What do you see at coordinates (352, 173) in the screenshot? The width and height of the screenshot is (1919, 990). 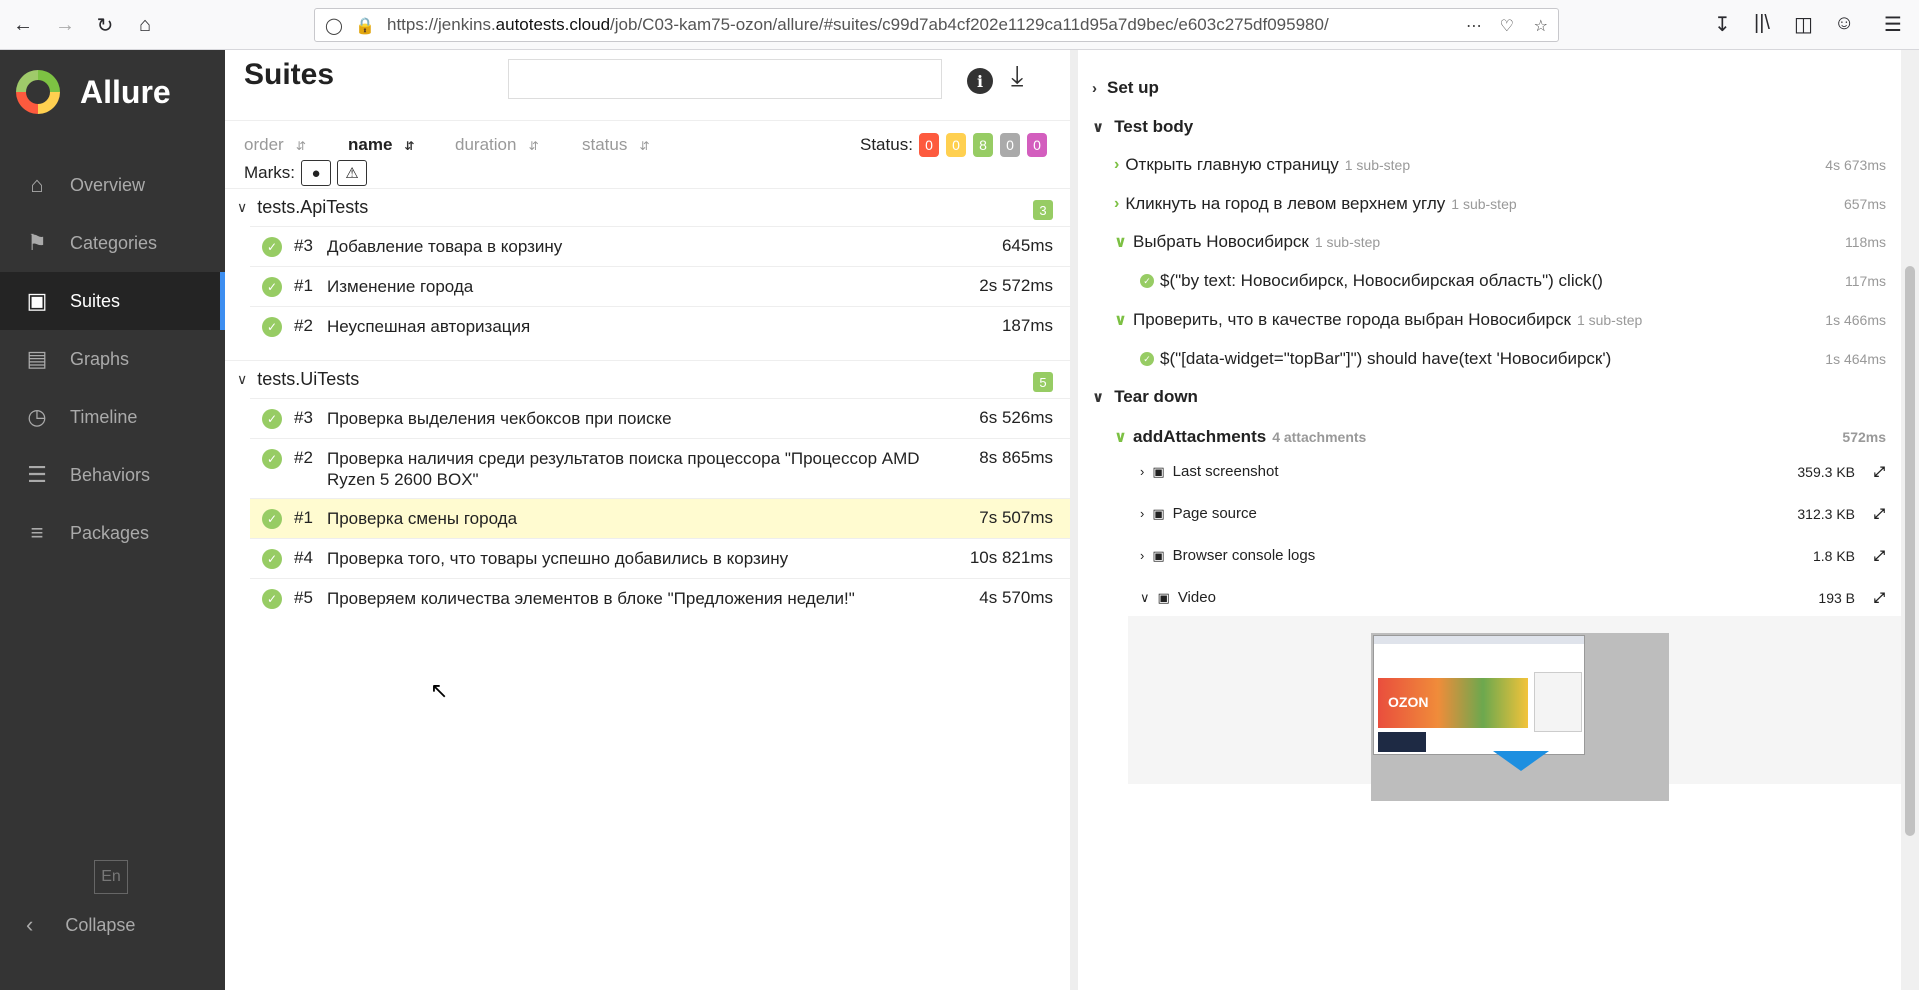 I see `new-failed-mark-button: ⚠` at bounding box center [352, 173].